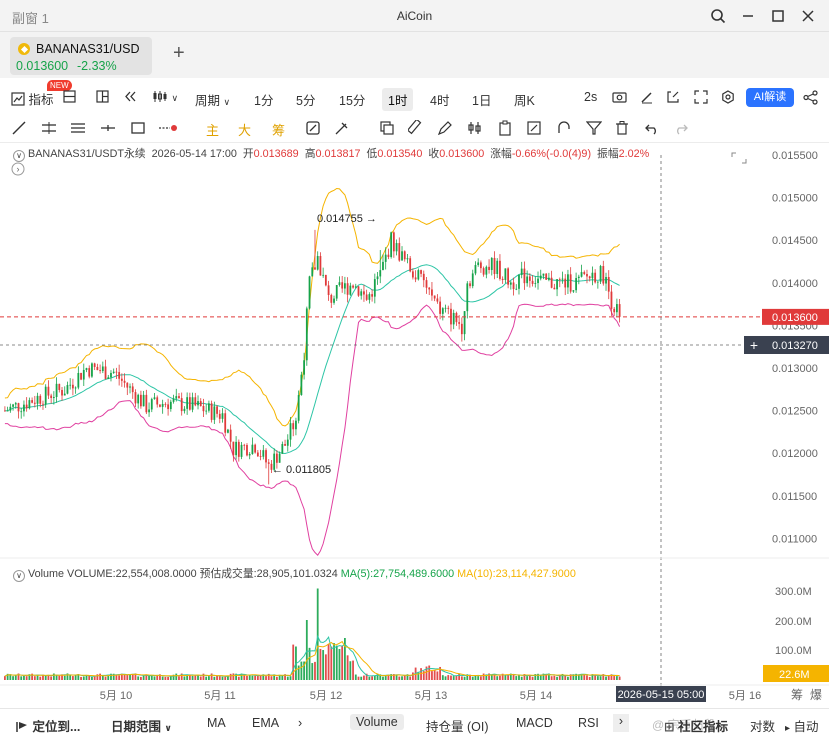  What do you see at coordinates (718, 16) in the screenshot?
I see `search-icon` at bounding box center [718, 16].